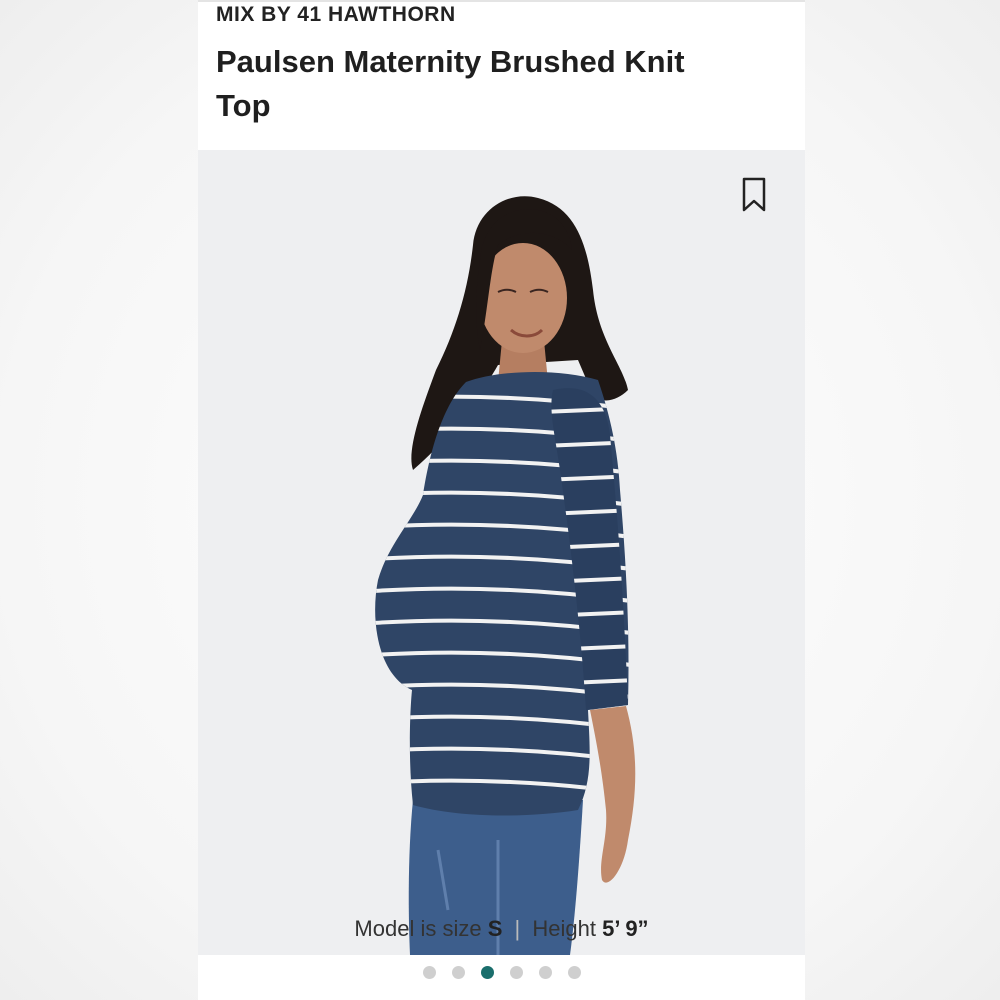  What do you see at coordinates (754, 195) in the screenshot?
I see `bookmark-icon` at bounding box center [754, 195].